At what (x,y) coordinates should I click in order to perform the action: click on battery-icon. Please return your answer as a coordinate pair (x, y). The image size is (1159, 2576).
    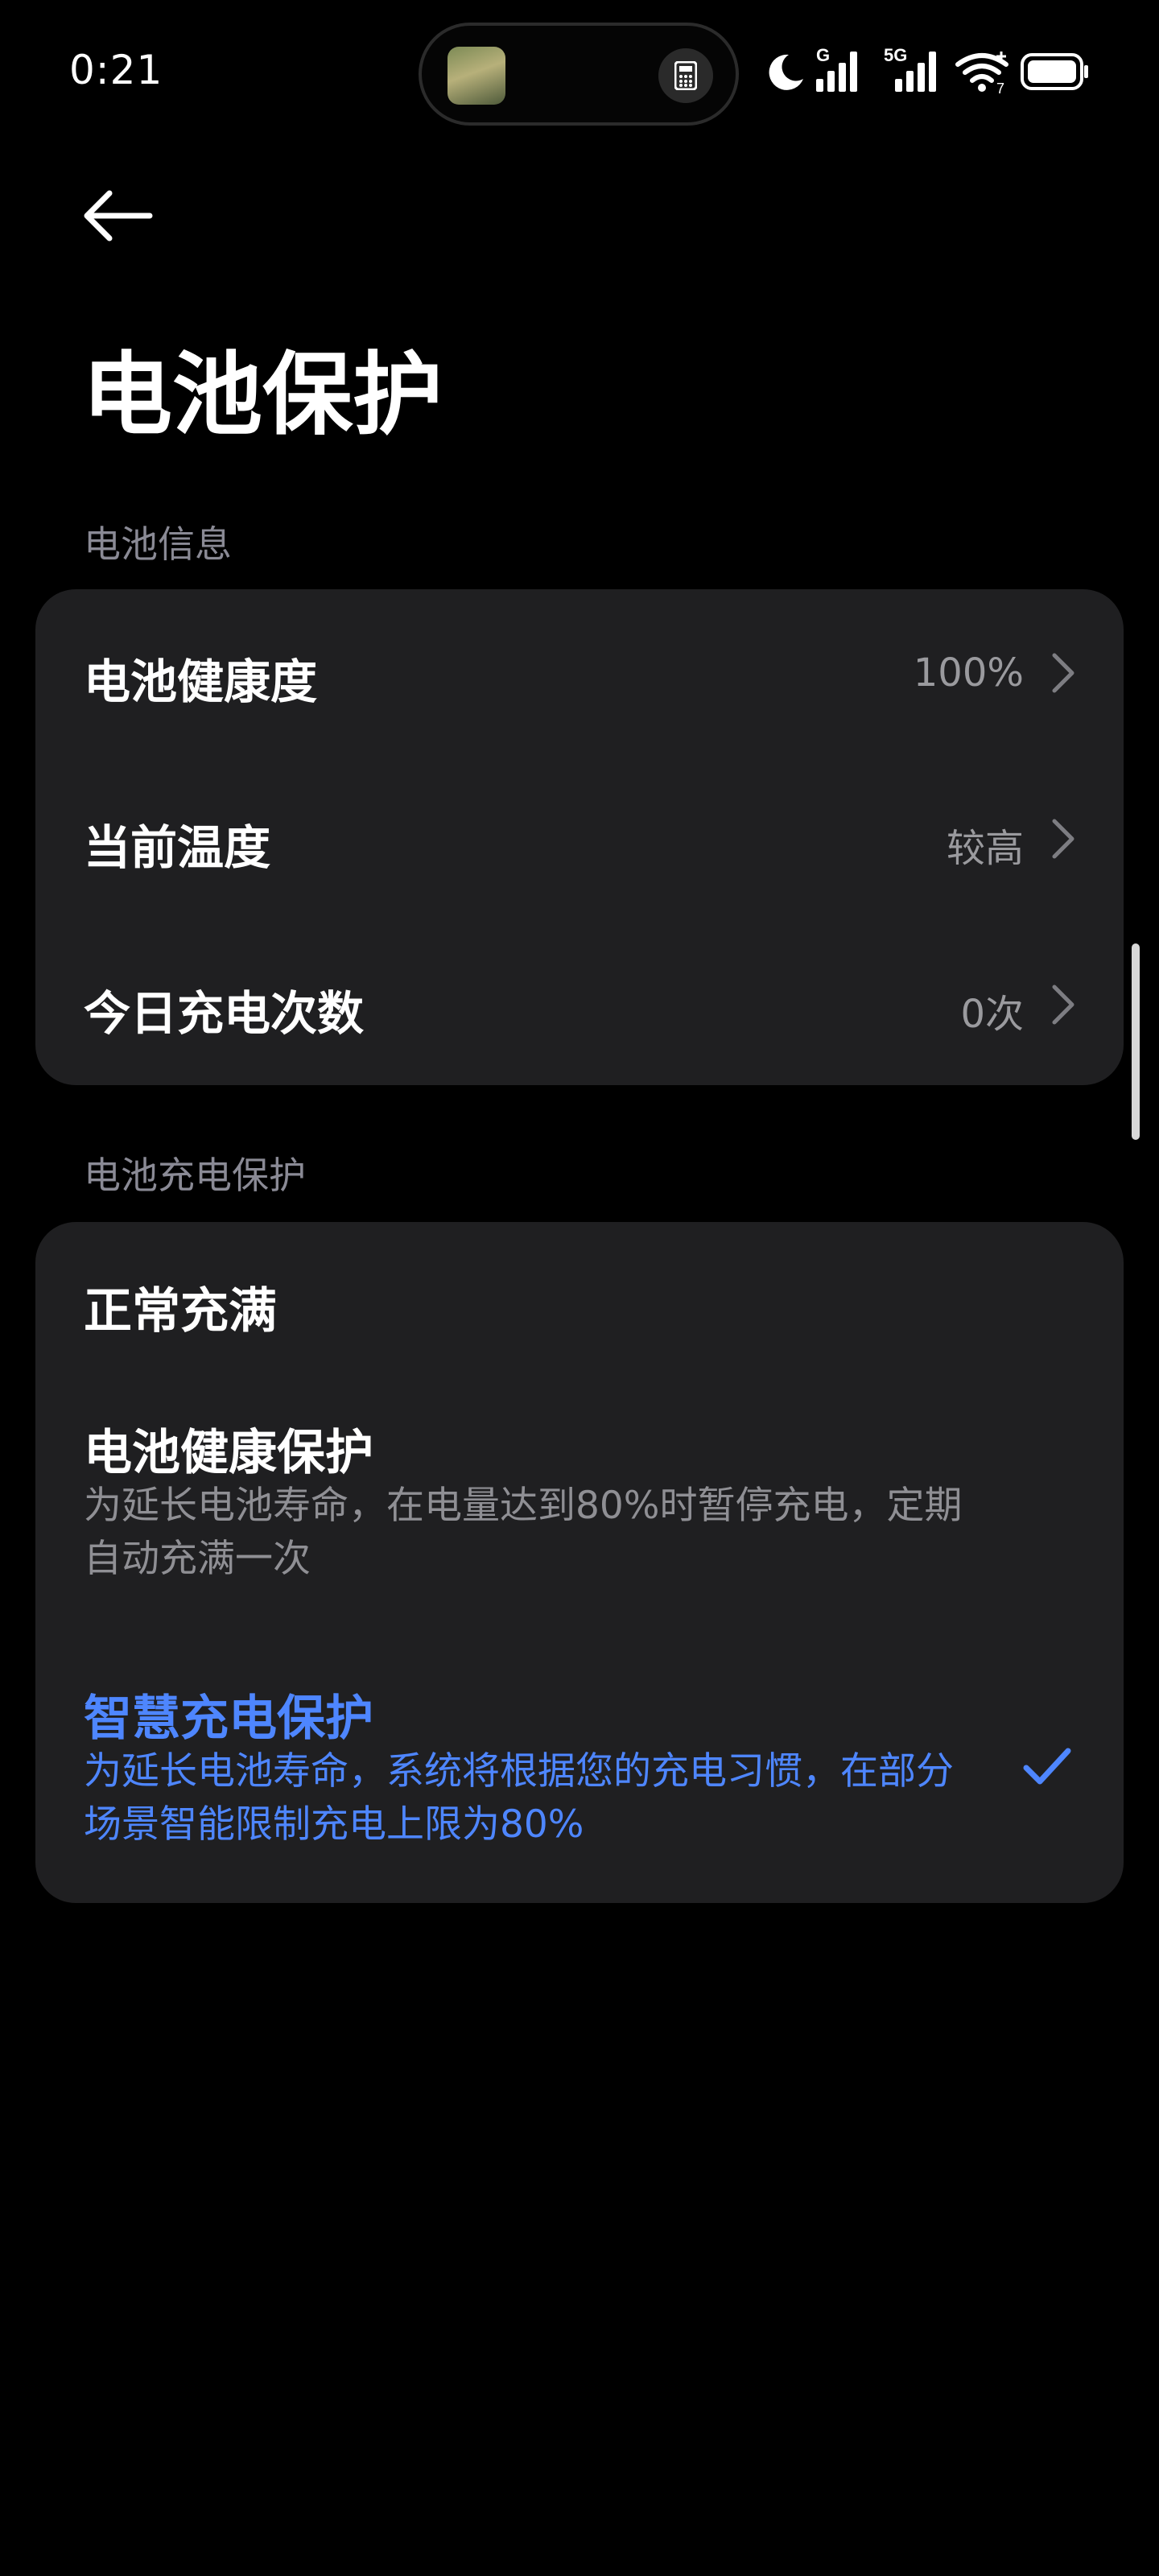
    Looking at the image, I should click on (1054, 71).